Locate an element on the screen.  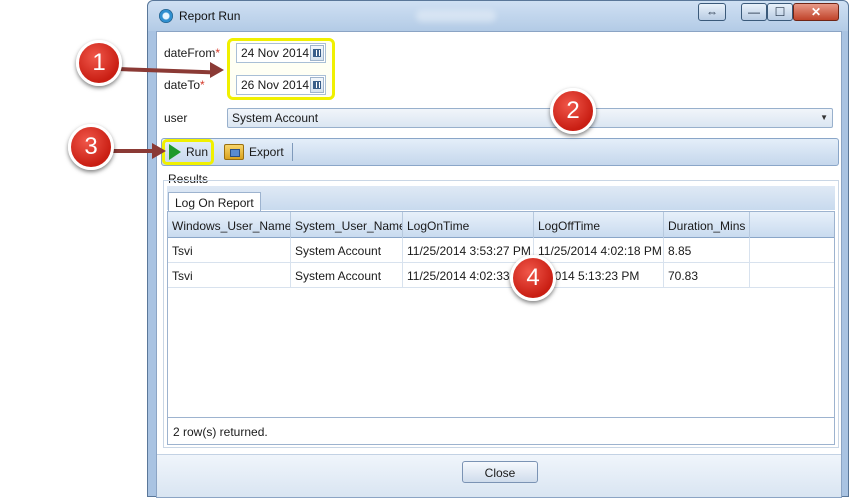
title-blur is located at coordinates (456, 16).